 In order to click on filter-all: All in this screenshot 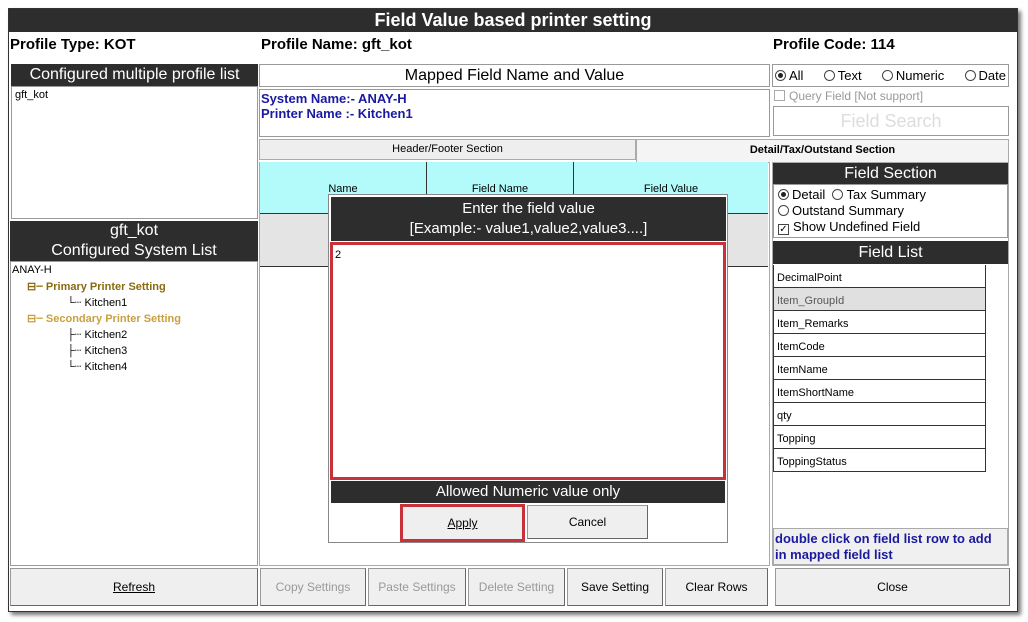, I will do `click(789, 75)`.